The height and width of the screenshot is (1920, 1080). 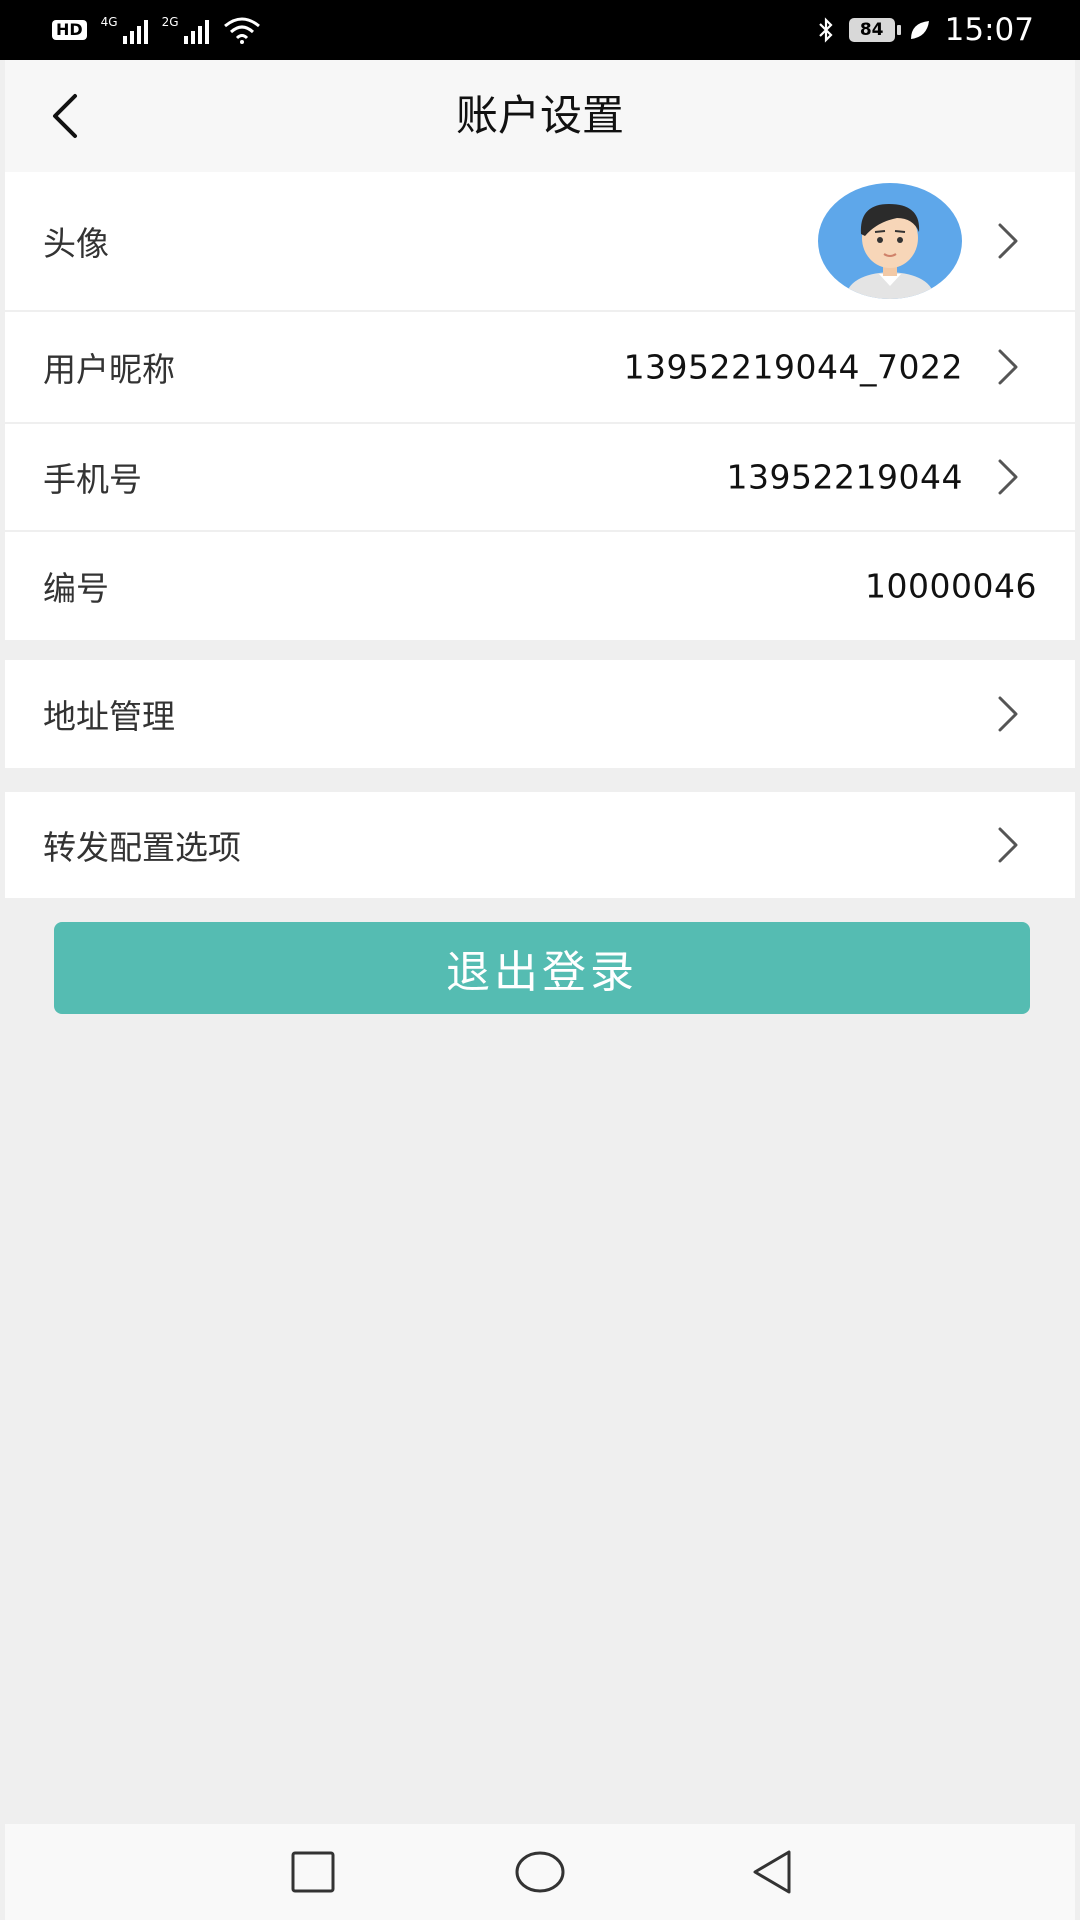 I want to click on navigation-bar, so click(x=540, y=1872).